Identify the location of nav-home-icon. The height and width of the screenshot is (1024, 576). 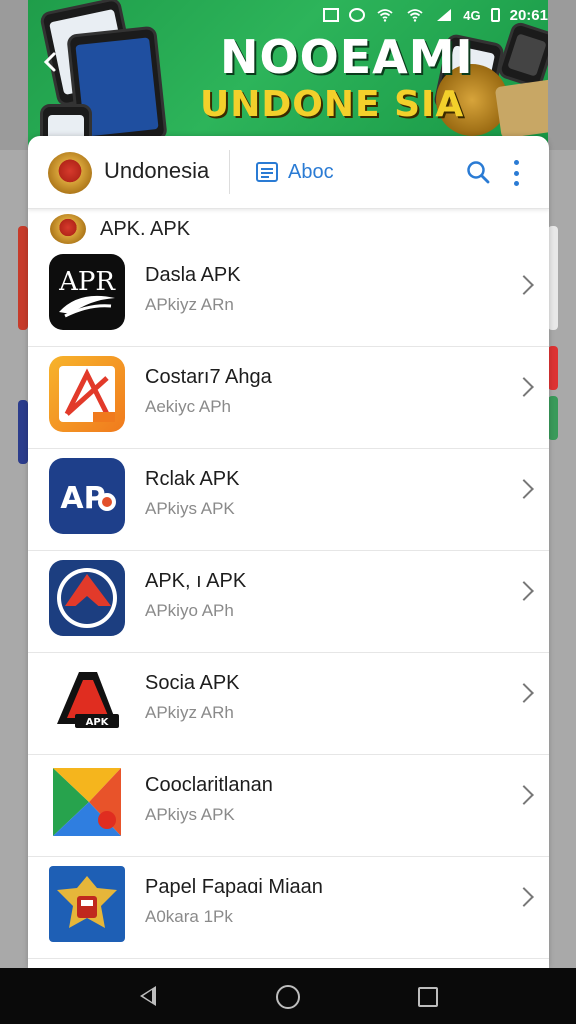
(288, 997).